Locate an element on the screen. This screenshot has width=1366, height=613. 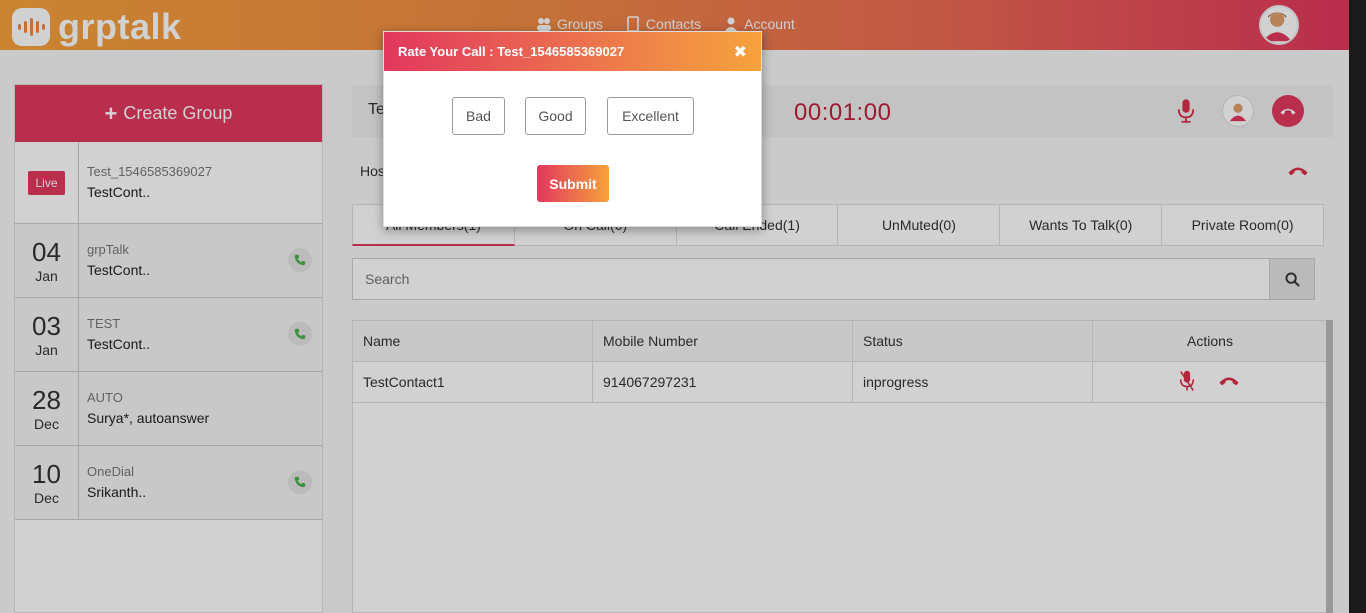
submit-button: Submit is located at coordinates (573, 183).